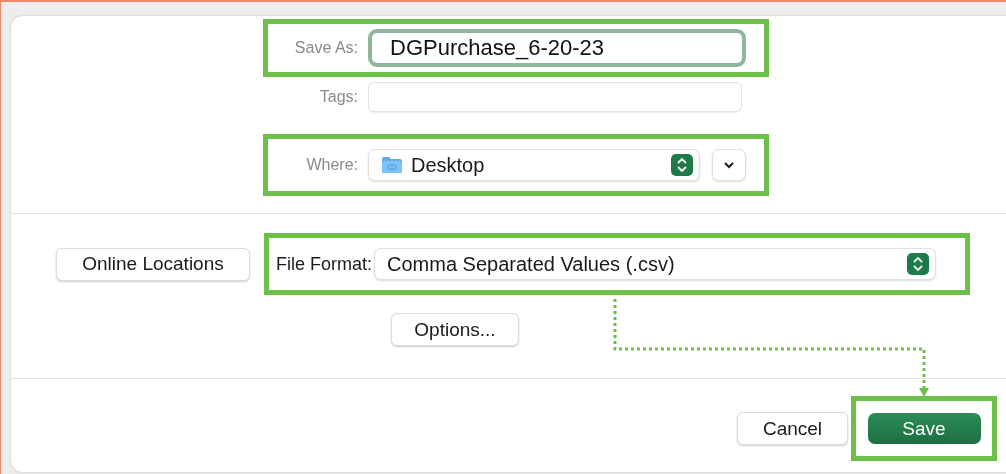 Image resolution: width=1006 pixels, height=474 pixels. I want to click on online-locations-button: Online Locations, so click(153, 264).